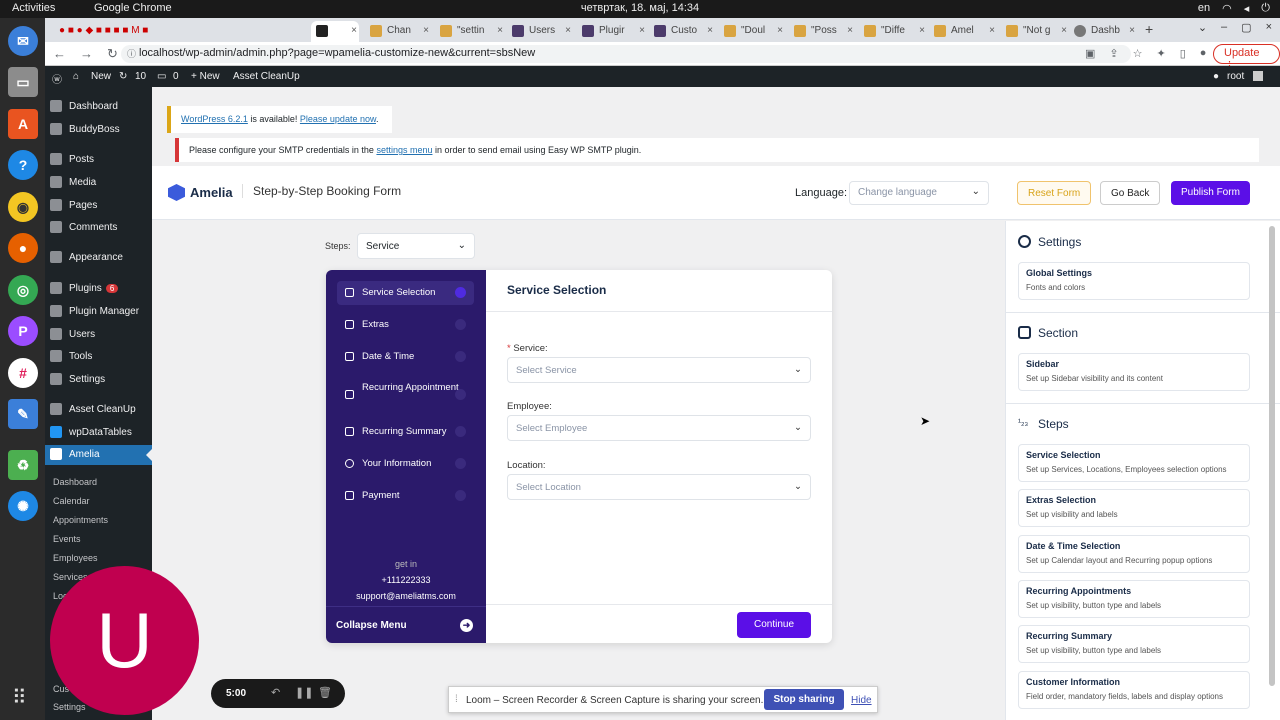 The width and height of the screenshot is (1280, 720). I want to click on undo-icon: ↶, so click(275, 692).